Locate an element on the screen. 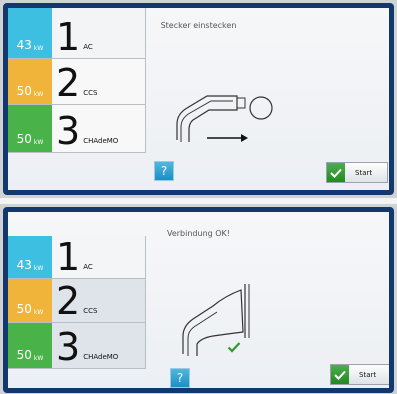  plug-connected-icon is located at coordinates (216, 320).